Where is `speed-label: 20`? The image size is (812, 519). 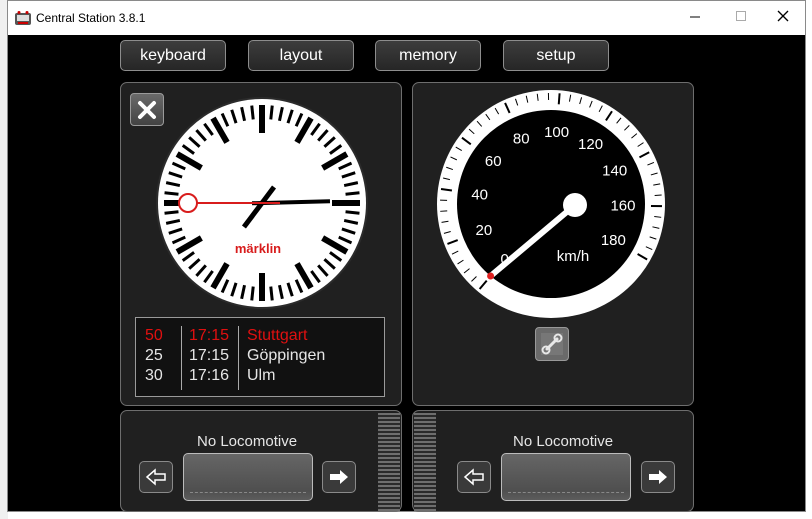
speed-label: 20 is located at coordinates (483, 230).